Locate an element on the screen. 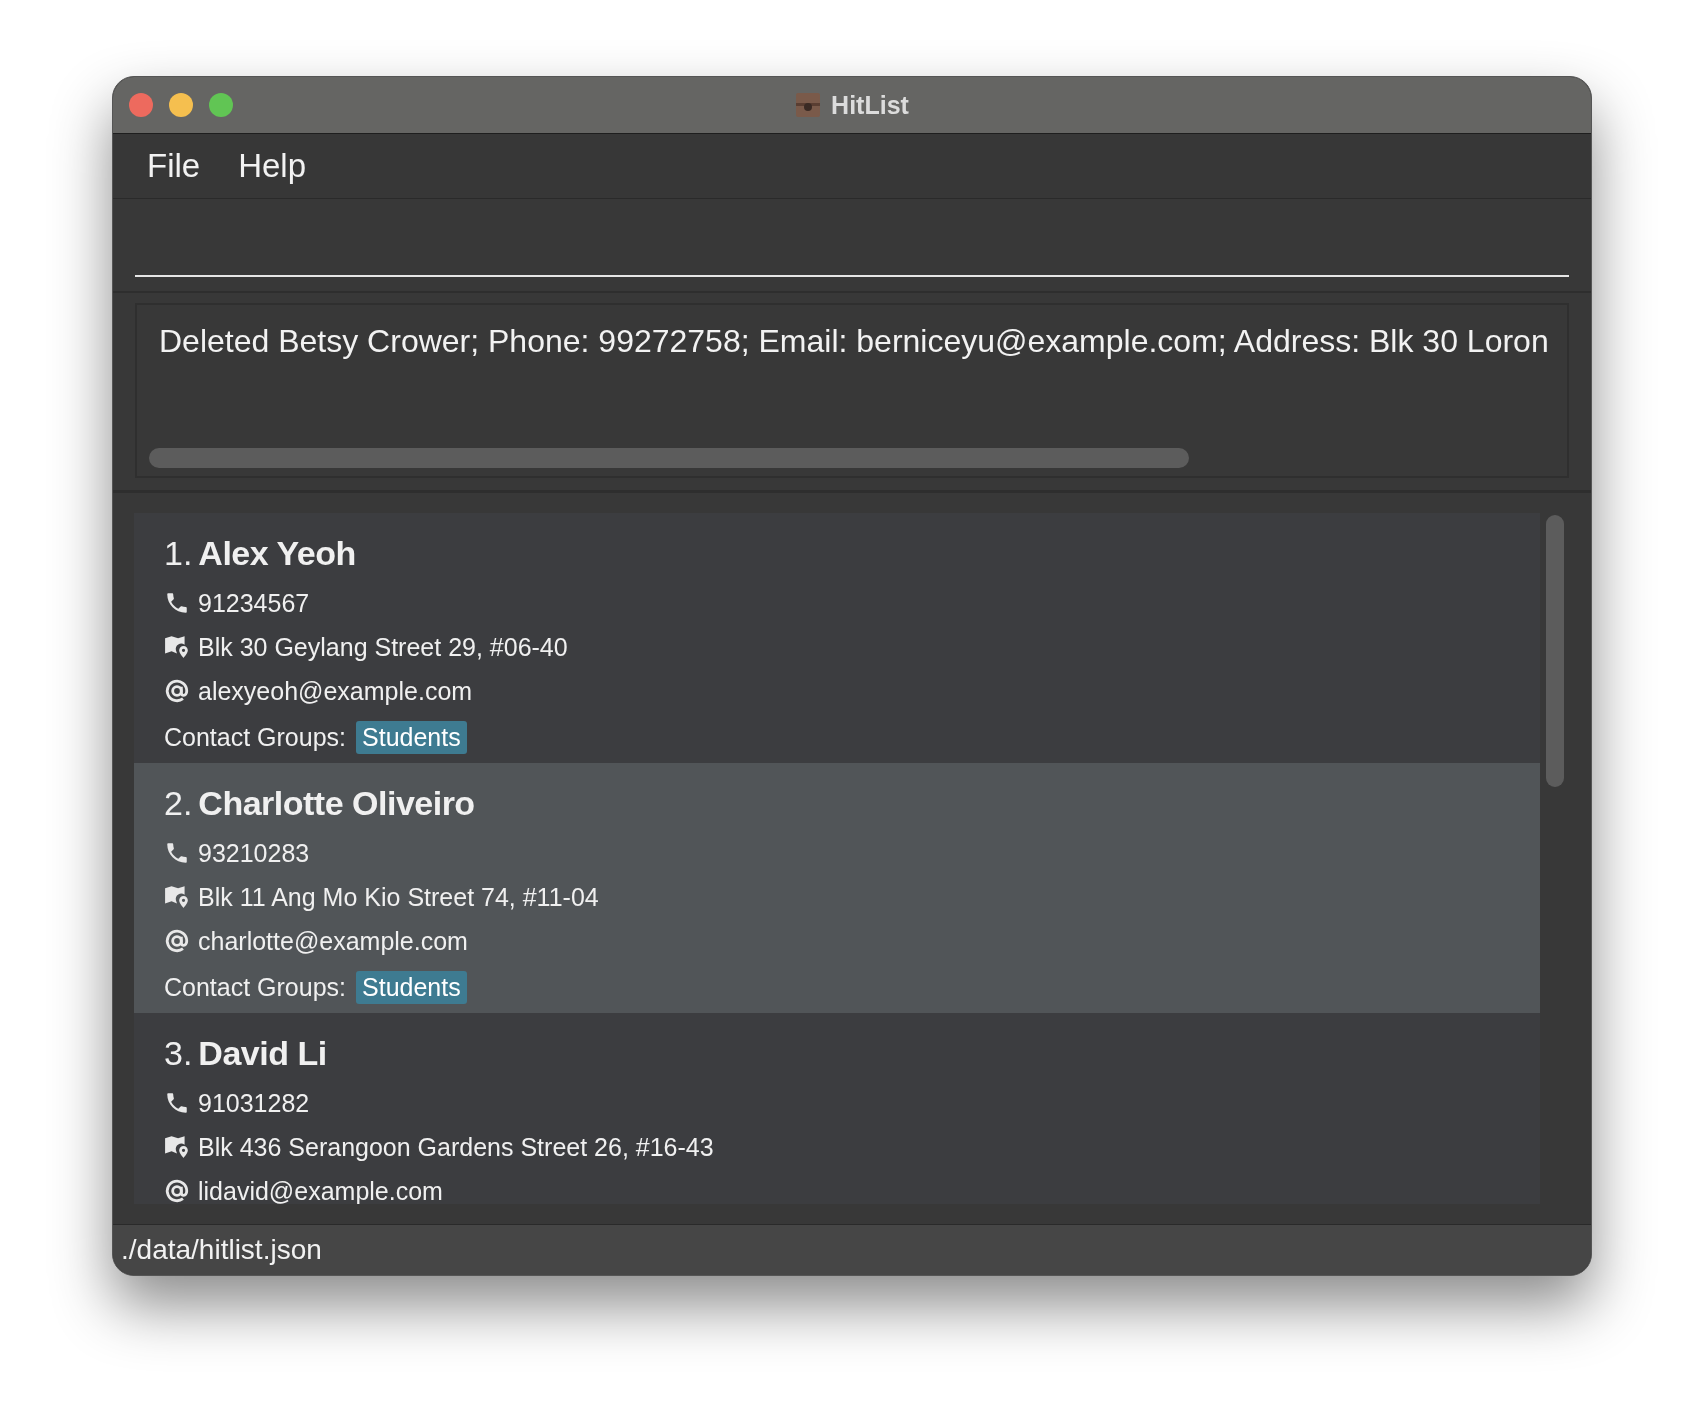 The image size is (1704, 1424). menu-item: Help is located at coordinates (272, 166).